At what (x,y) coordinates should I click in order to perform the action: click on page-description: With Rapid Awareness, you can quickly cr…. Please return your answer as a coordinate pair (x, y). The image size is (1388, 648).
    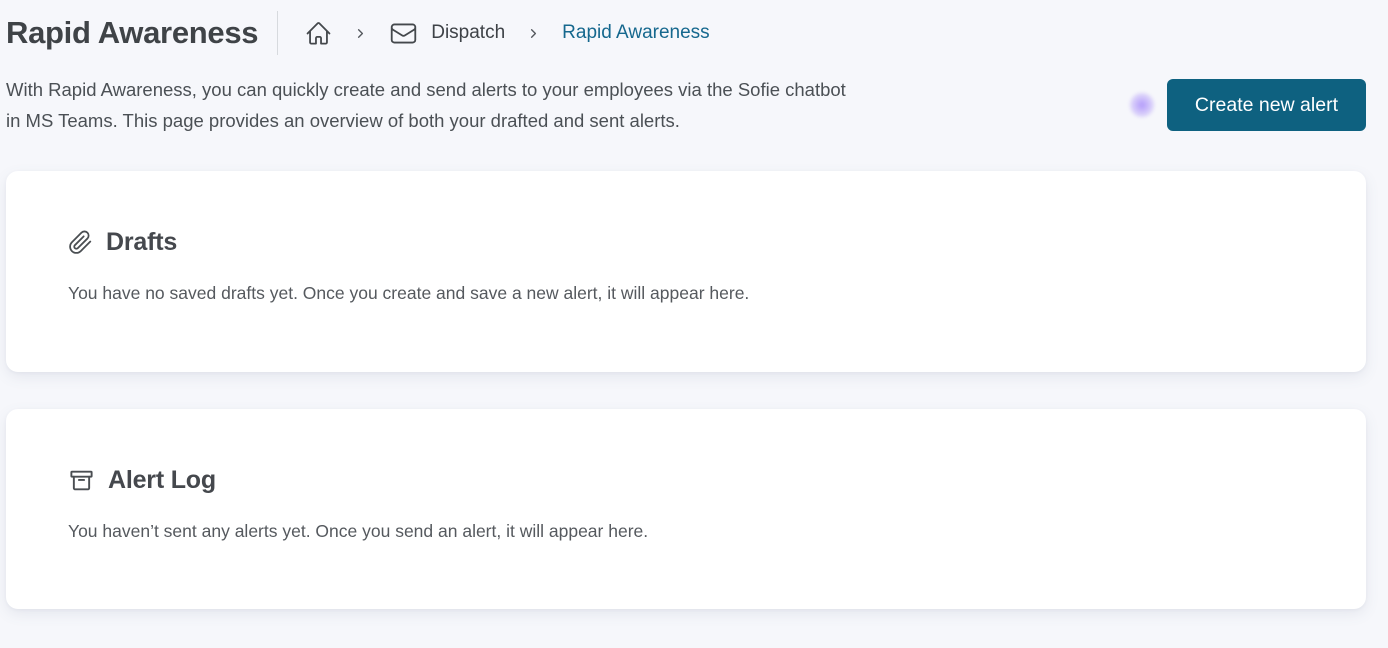
    Looking at the image, I should click on (426, 105).